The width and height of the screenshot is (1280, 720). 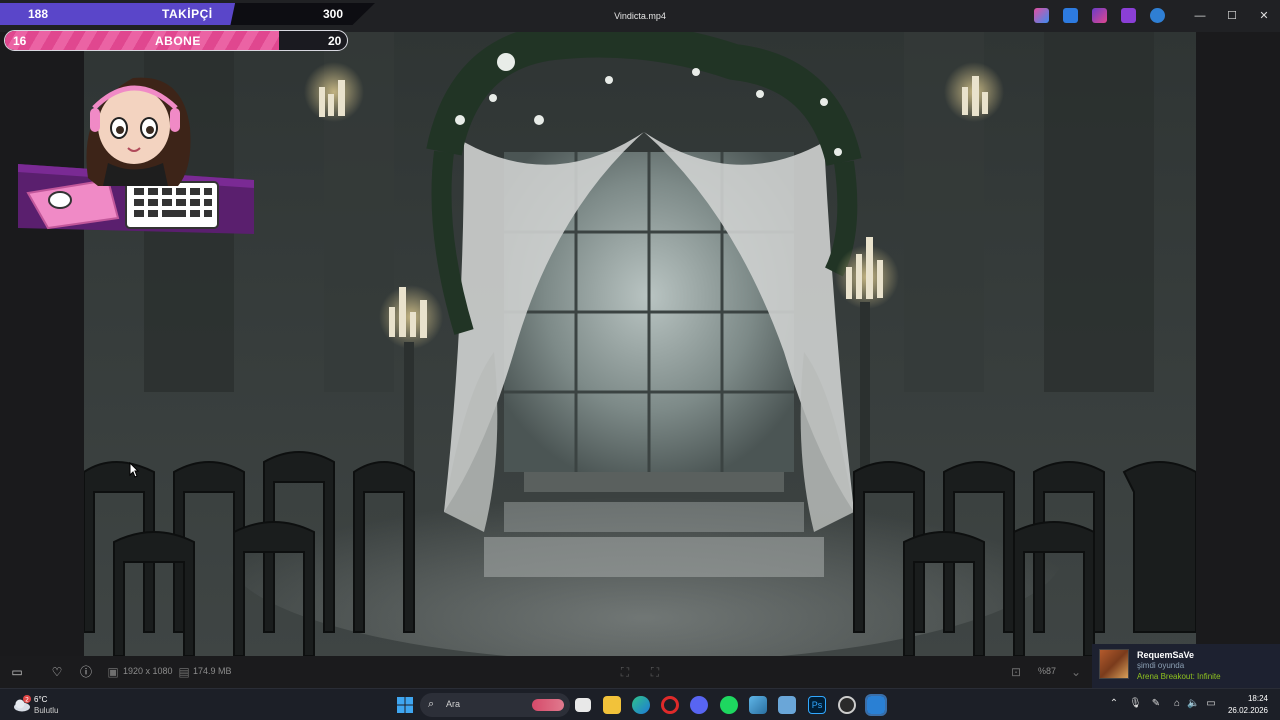 I want to click on opera-browser-icon, so click(x=670, y=705).